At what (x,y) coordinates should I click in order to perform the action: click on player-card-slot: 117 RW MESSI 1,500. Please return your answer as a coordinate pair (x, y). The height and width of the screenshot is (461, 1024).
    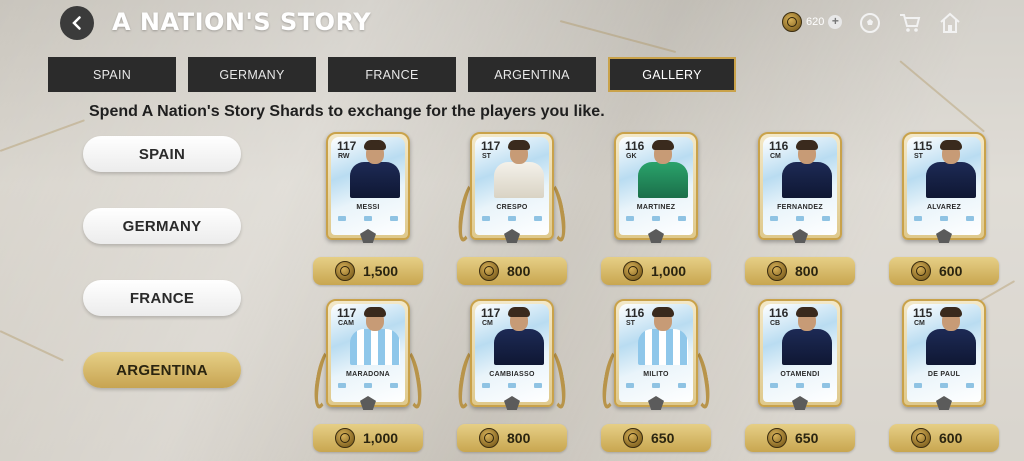
    Looking at the image, I should click on (368, 214).